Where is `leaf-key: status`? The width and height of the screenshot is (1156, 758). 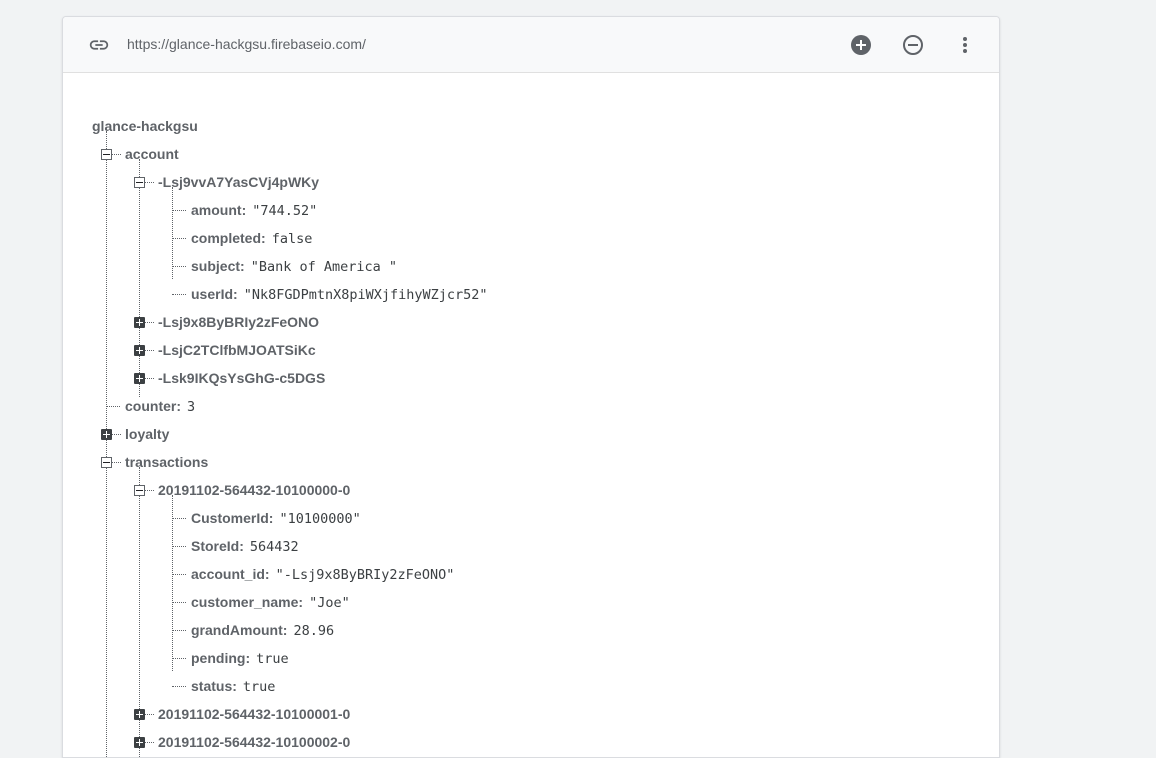
leaf-key: status is located at coordinates (212, 686).